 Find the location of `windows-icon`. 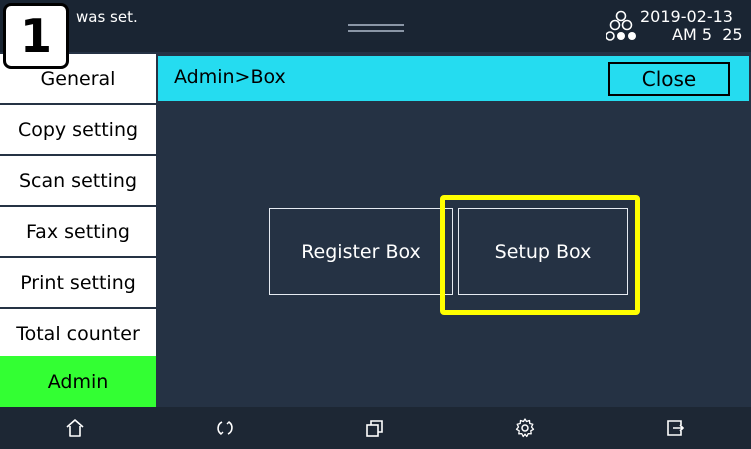

windows-icon is located at coordinates (374, 428).